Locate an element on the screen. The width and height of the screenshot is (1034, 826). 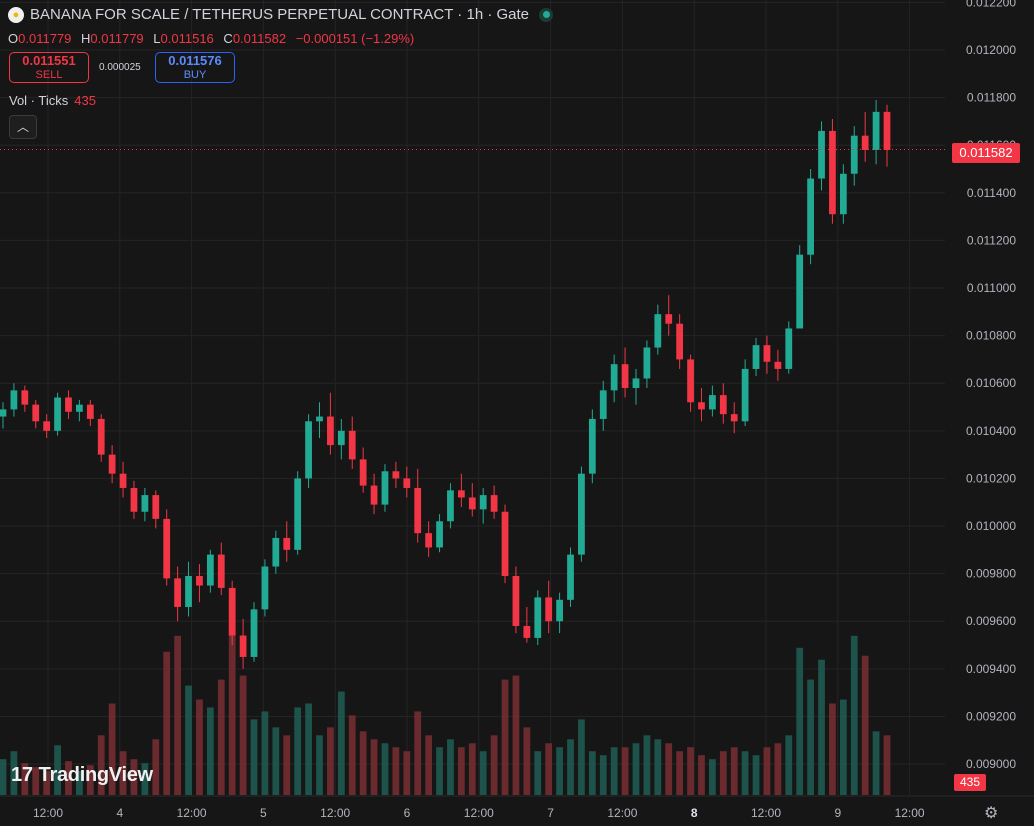
gear-icon: ⚙ is located at coordinates (991, 813).